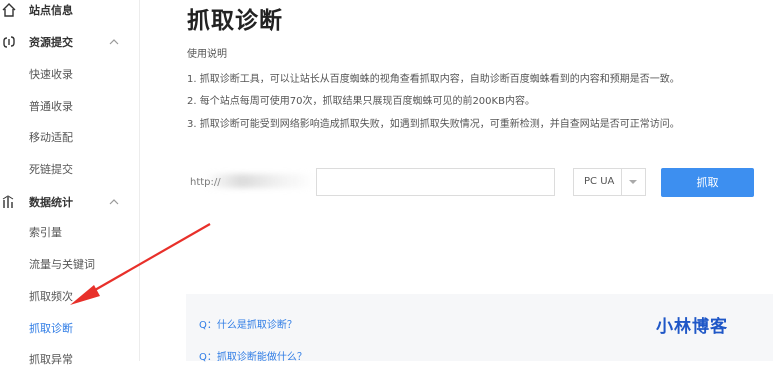  What do you see at coordinates (45, 232) in the screenshot?
I see `sidebar-item-index-volume: 索引量` at bounding box center [45, 232].